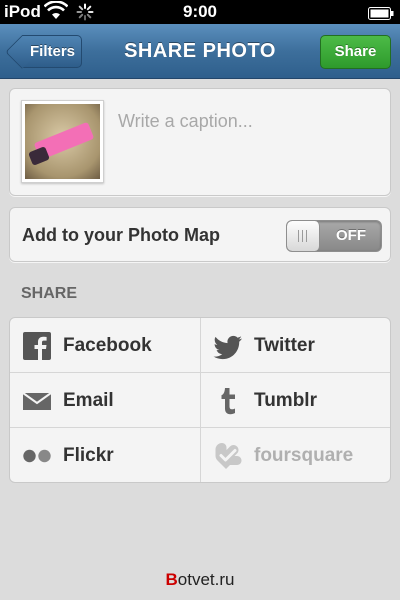 This screenshot has width=400, height=600. What do you see at coordinates (285, 400) in the screenshot?
I see `share-tumblr-label: Tumblr` at bounding box center [285, 400].